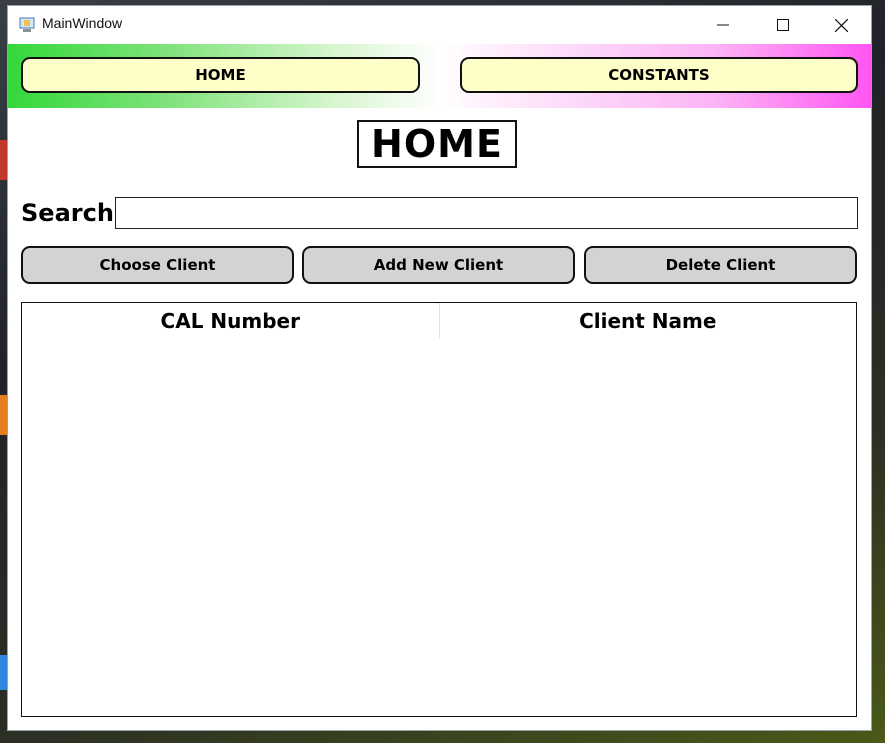  I want to click on delete-client-label: Delete Client, so click(720, 265).